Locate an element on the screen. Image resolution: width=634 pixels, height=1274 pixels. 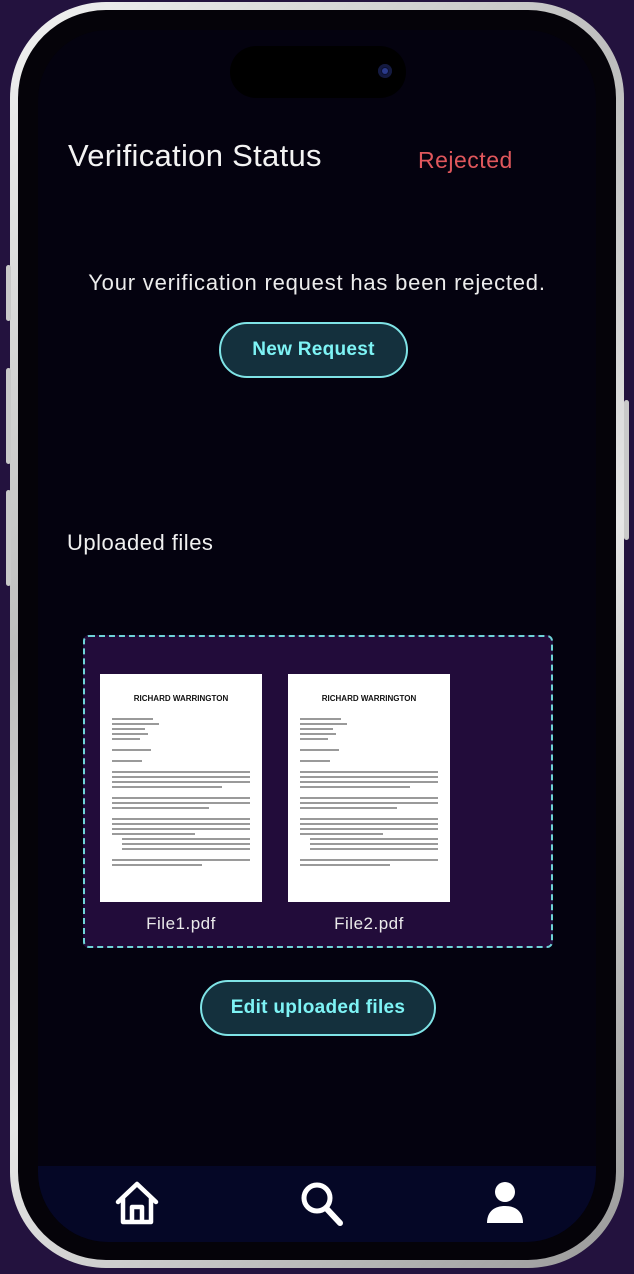
volume-down-side-button is located at coordinates (8, 538).